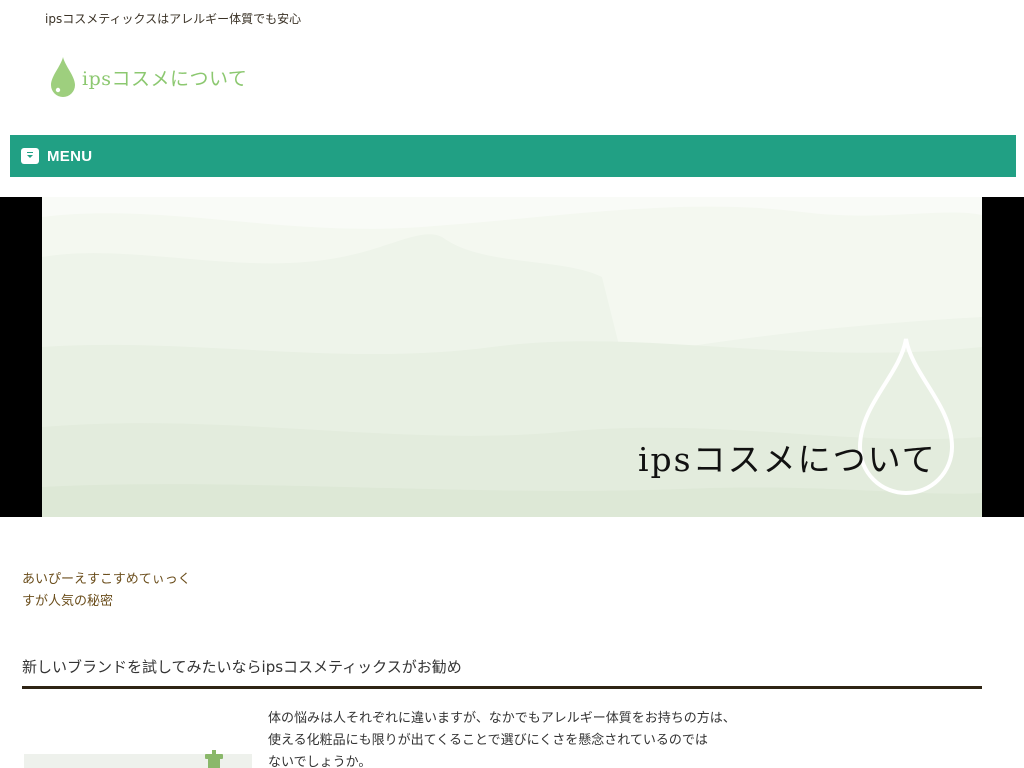 The image size is (1024, 768). What do you see at coordinates (70, 156) in the screenshot?
I see `menu-label: MENU` at bounding box center [70, 156].